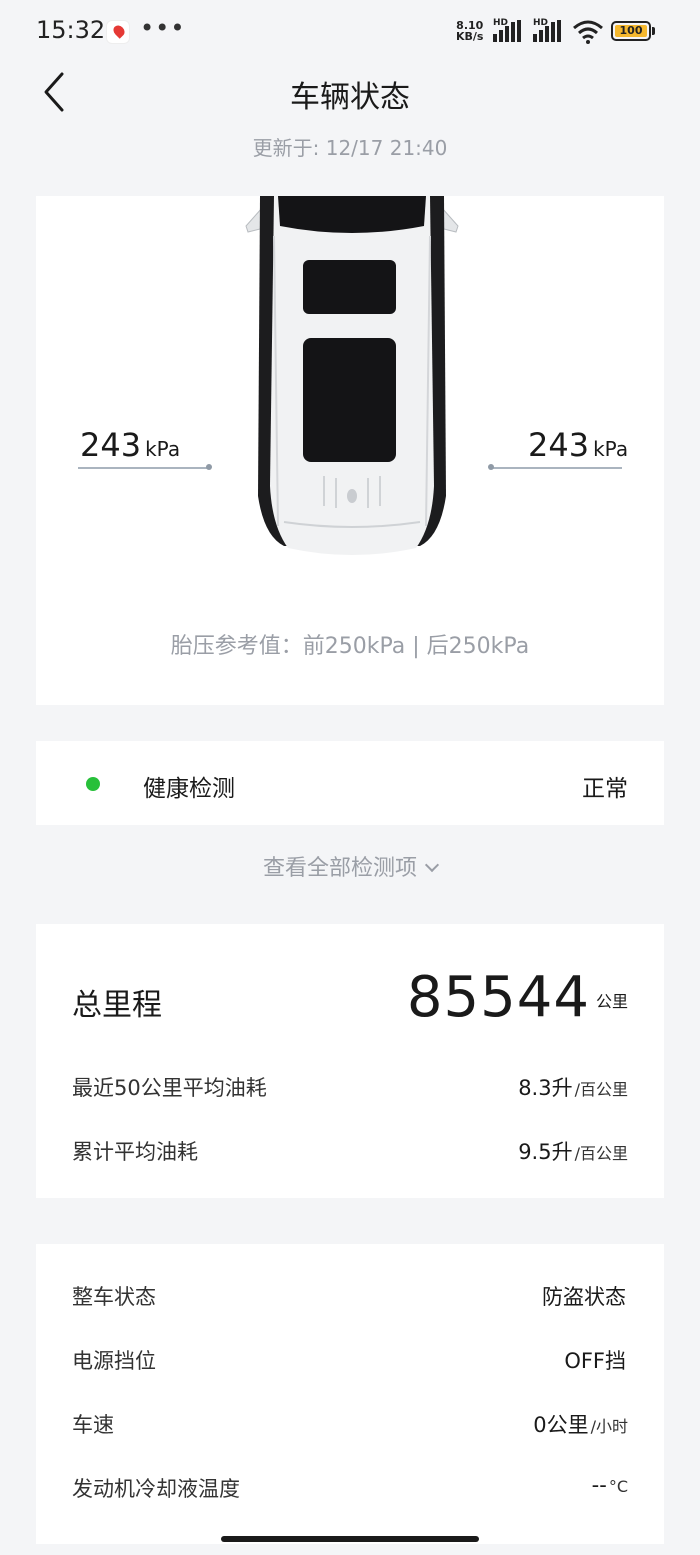 Image resolution: width=700 pixels, height=1555 pixels. Describe the element at coordinates (548, 30) in the screenshot. I see `signal-2-icon: HD` at that location.